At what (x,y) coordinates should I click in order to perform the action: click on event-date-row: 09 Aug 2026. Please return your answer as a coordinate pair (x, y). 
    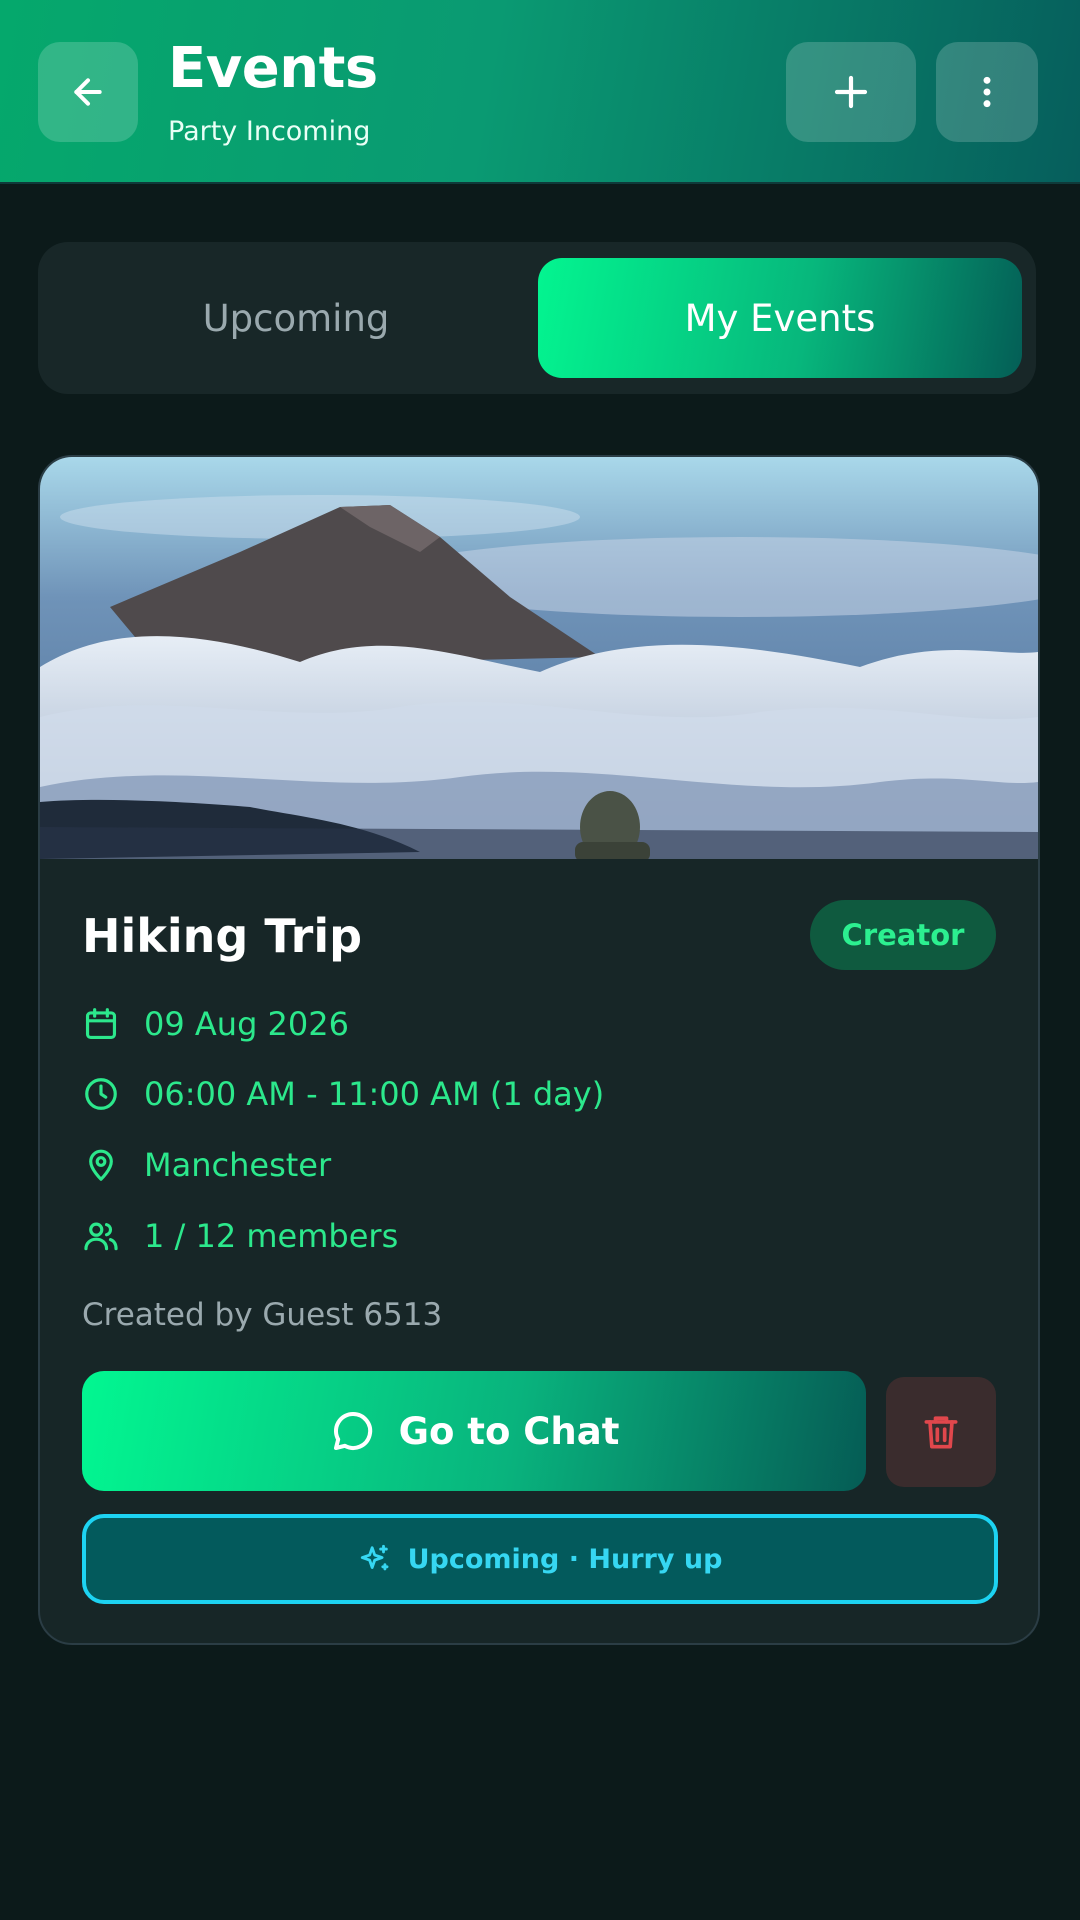
    Looking at the image, I should click on (215, 1024).